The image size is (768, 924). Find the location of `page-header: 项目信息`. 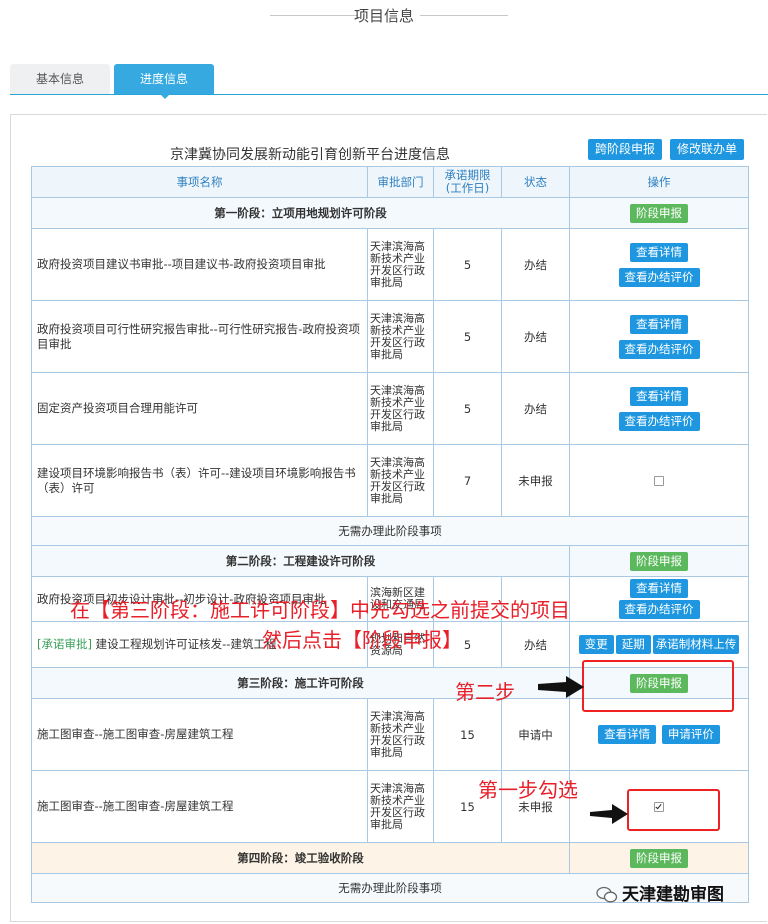

page-header: 项目信息 is located at coordinates (384, 15).